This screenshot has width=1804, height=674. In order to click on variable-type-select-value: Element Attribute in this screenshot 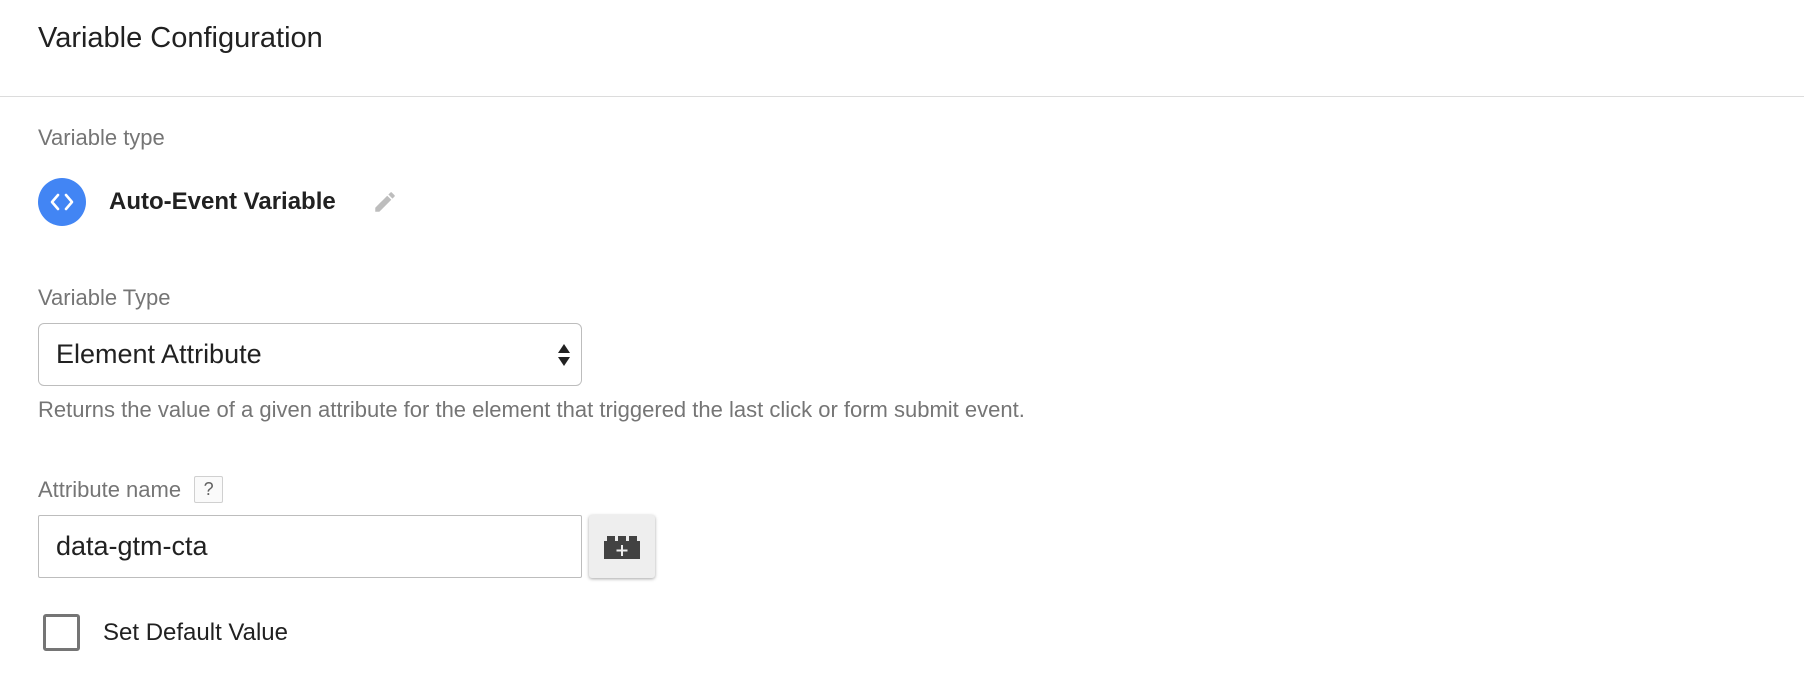, I will do `click(159, 354)`.